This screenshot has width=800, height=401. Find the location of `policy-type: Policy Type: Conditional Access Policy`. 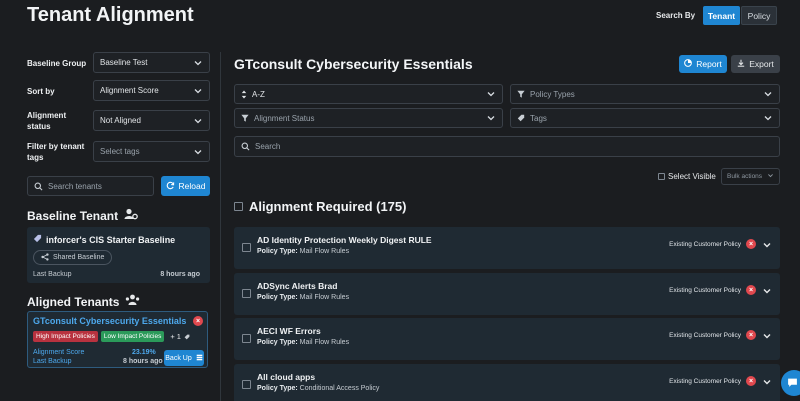

policy-type: Policy Type: Conditional Access Policy is located at coordinates (318, 388).